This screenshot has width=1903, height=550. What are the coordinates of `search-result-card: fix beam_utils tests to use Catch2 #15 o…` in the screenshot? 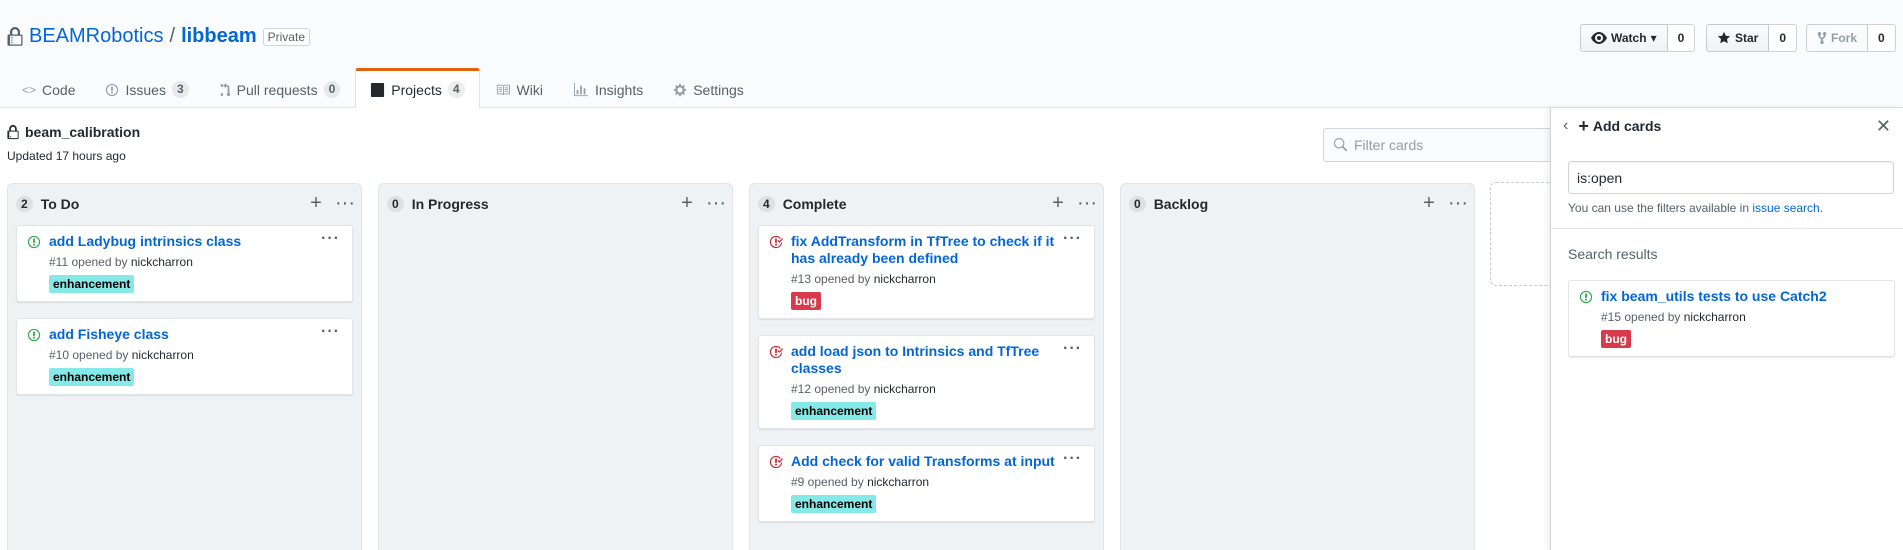 It's located at (1731, 318).